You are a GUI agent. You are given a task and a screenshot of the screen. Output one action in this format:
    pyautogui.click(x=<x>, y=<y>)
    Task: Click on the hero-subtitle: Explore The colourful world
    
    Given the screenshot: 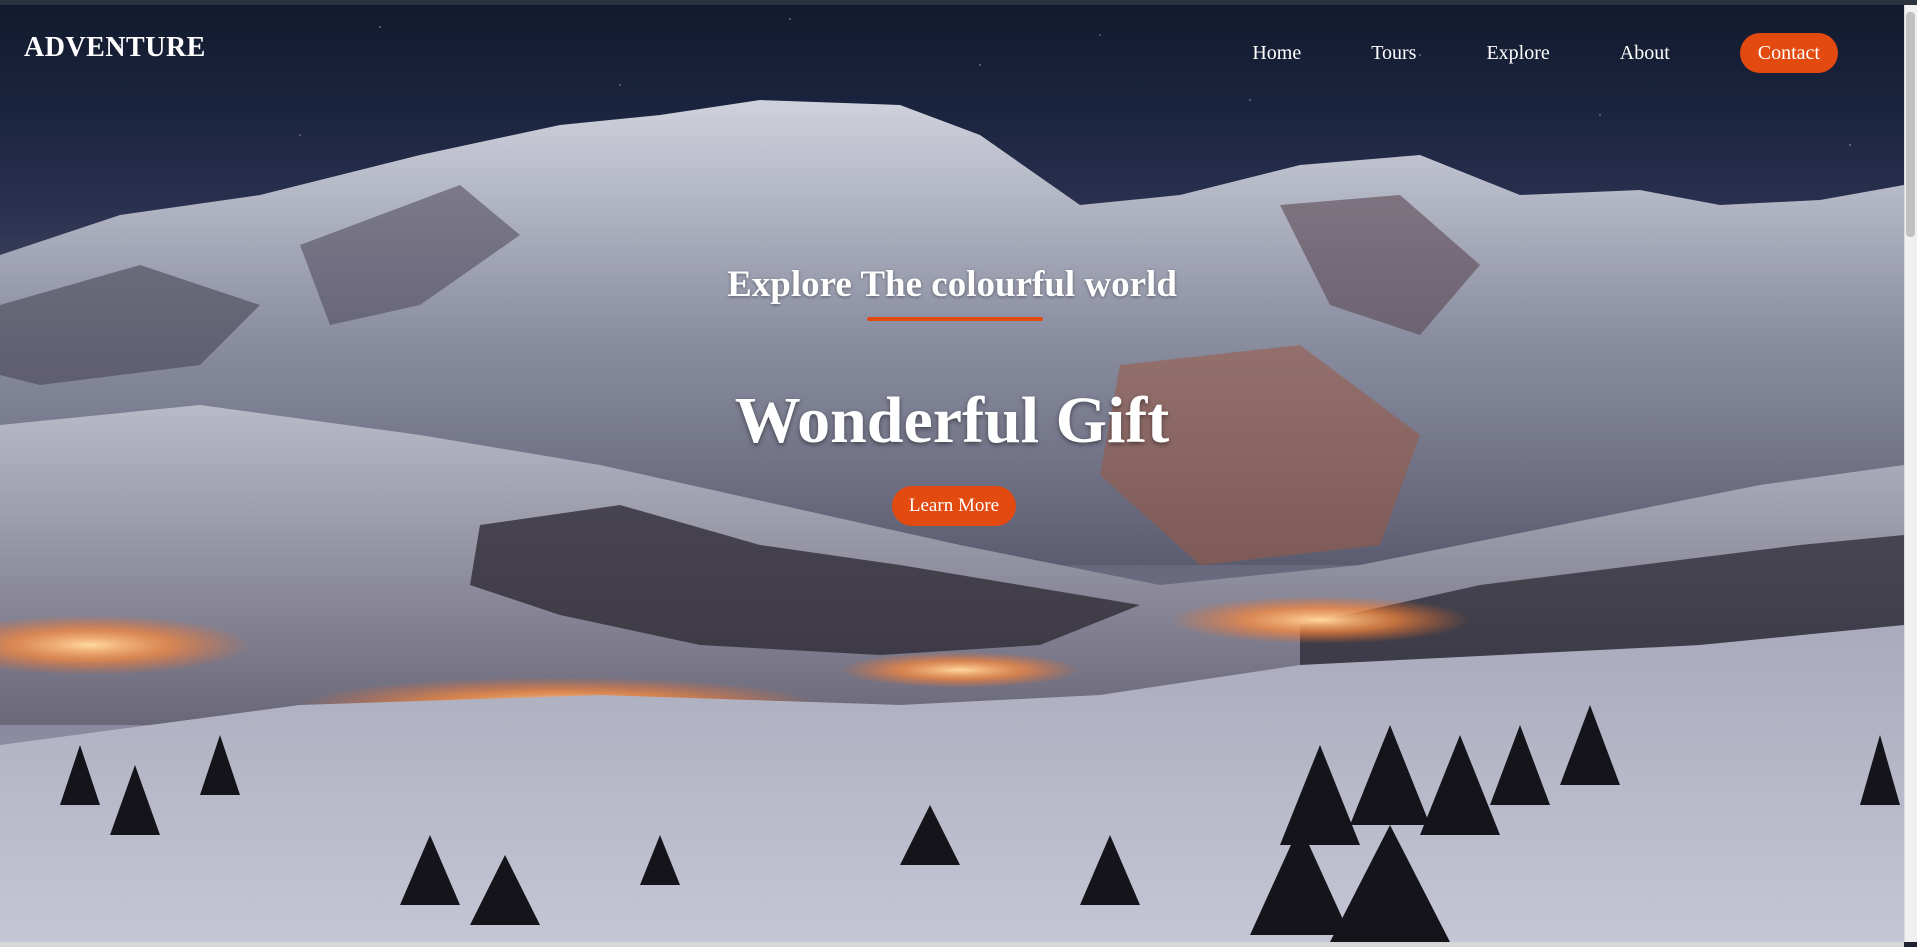 What is the action you would take?
    pyautogui.click(x=952, y=284)
    